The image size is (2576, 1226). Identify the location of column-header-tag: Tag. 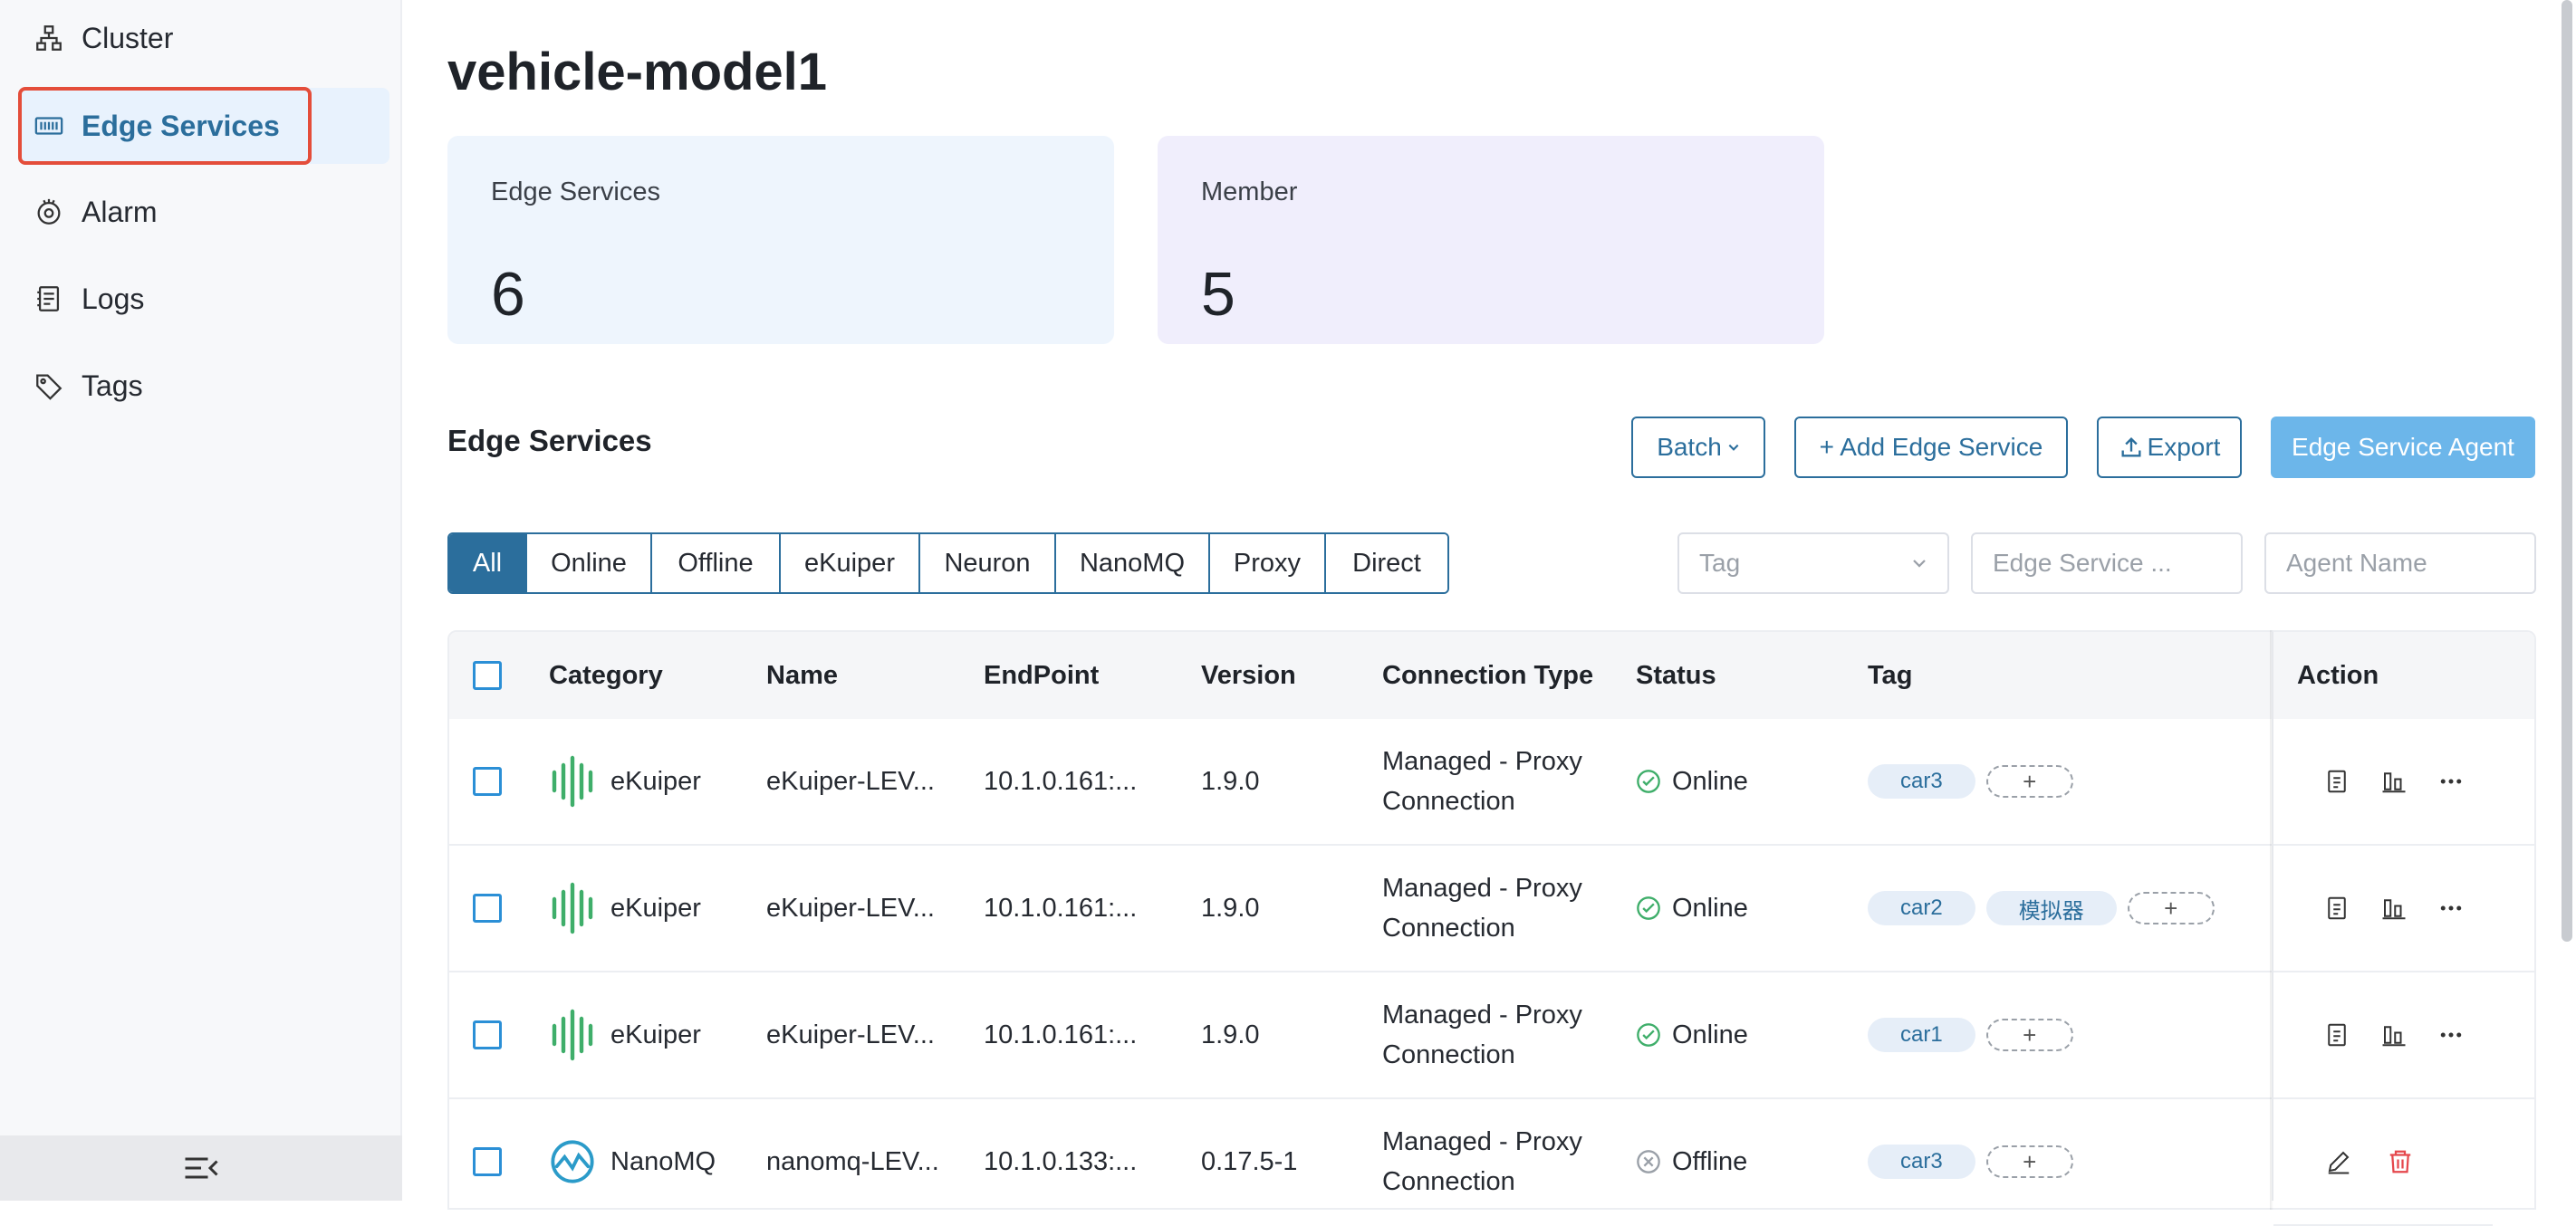
(1890, 675).